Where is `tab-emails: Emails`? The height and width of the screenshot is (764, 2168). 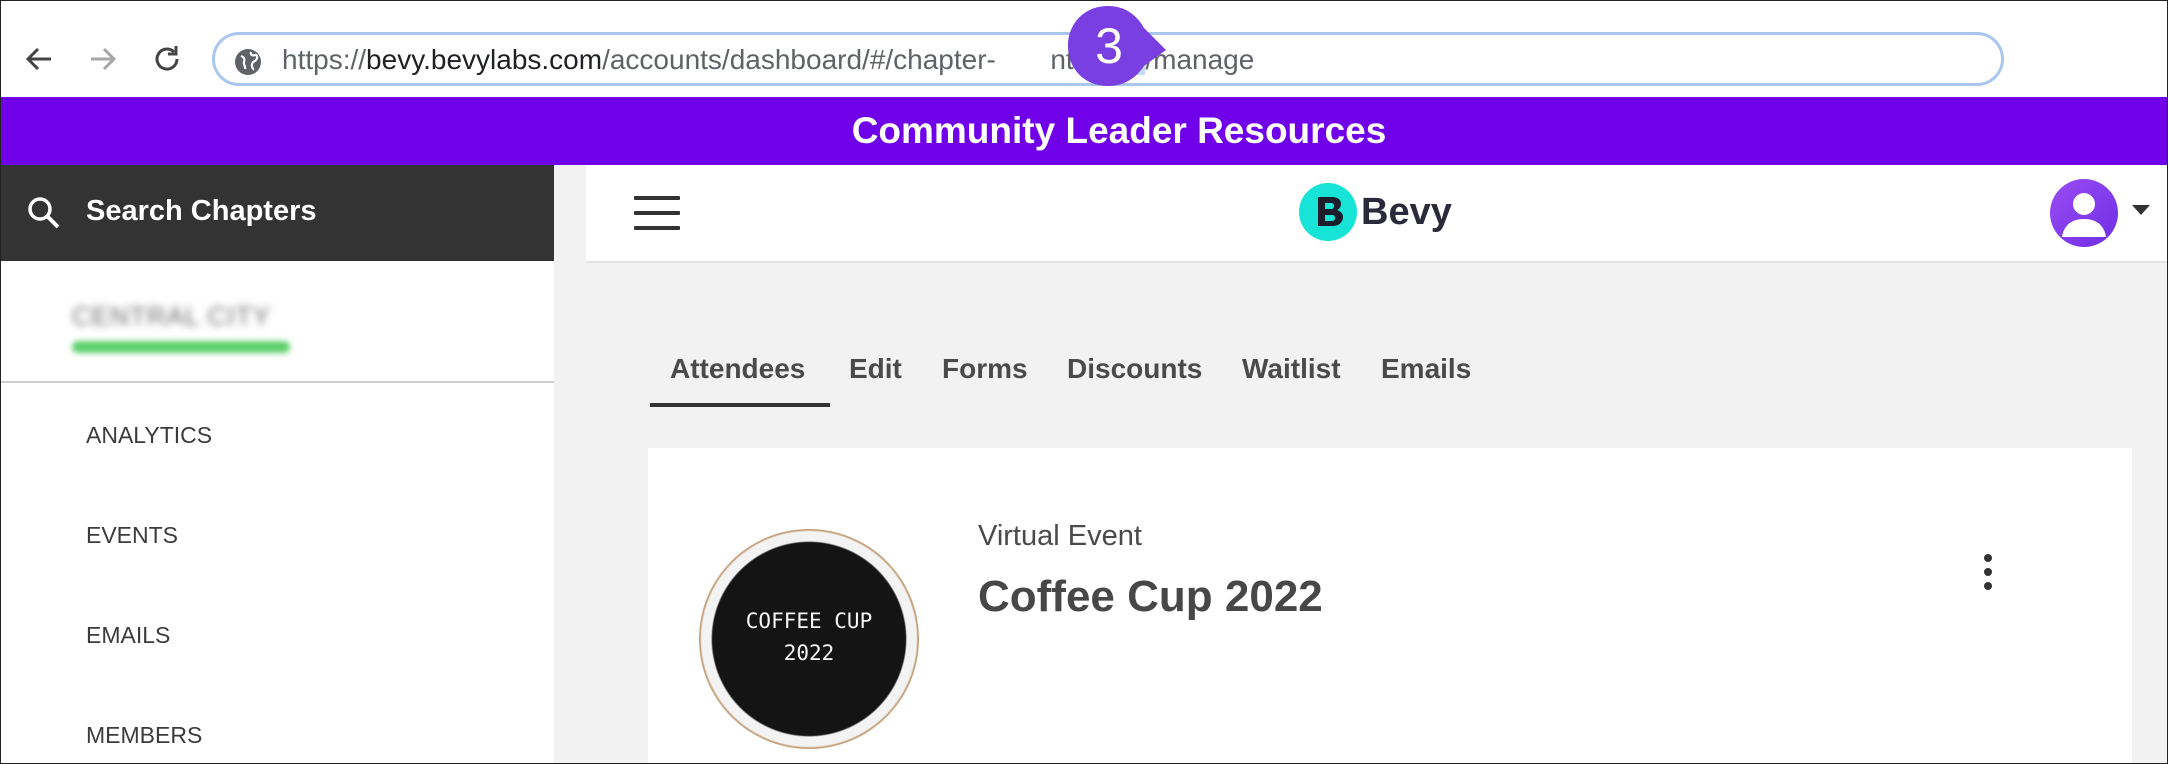
tab-emails: Emails is located at coordinates (1426, 369).